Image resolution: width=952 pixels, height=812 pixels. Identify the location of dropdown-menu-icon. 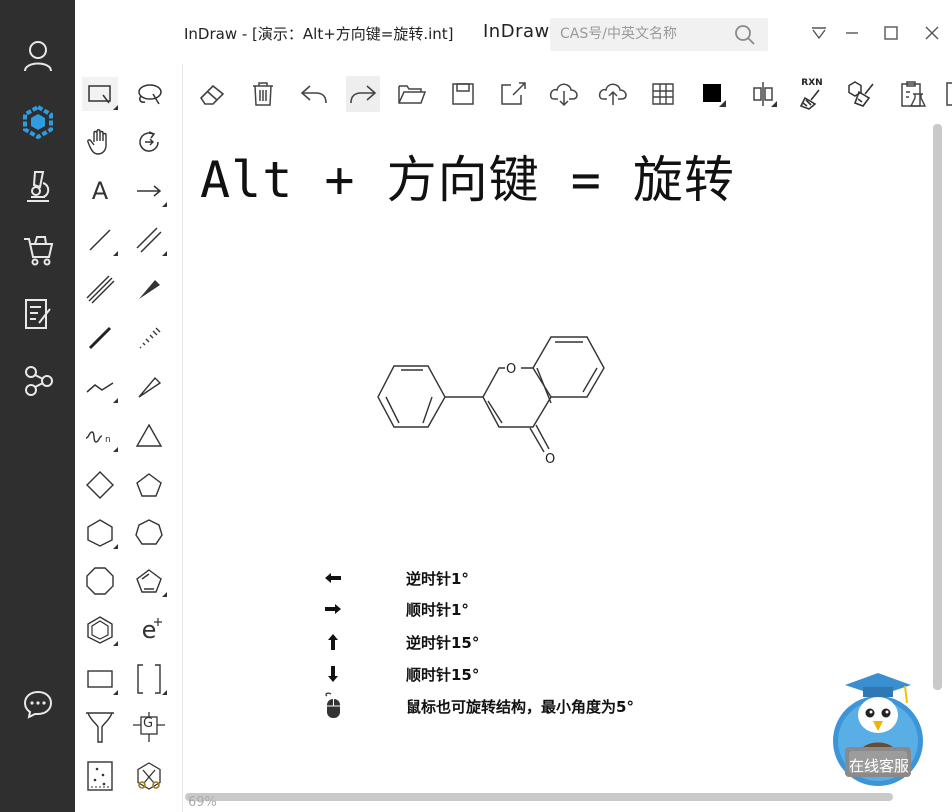
(819, 33).